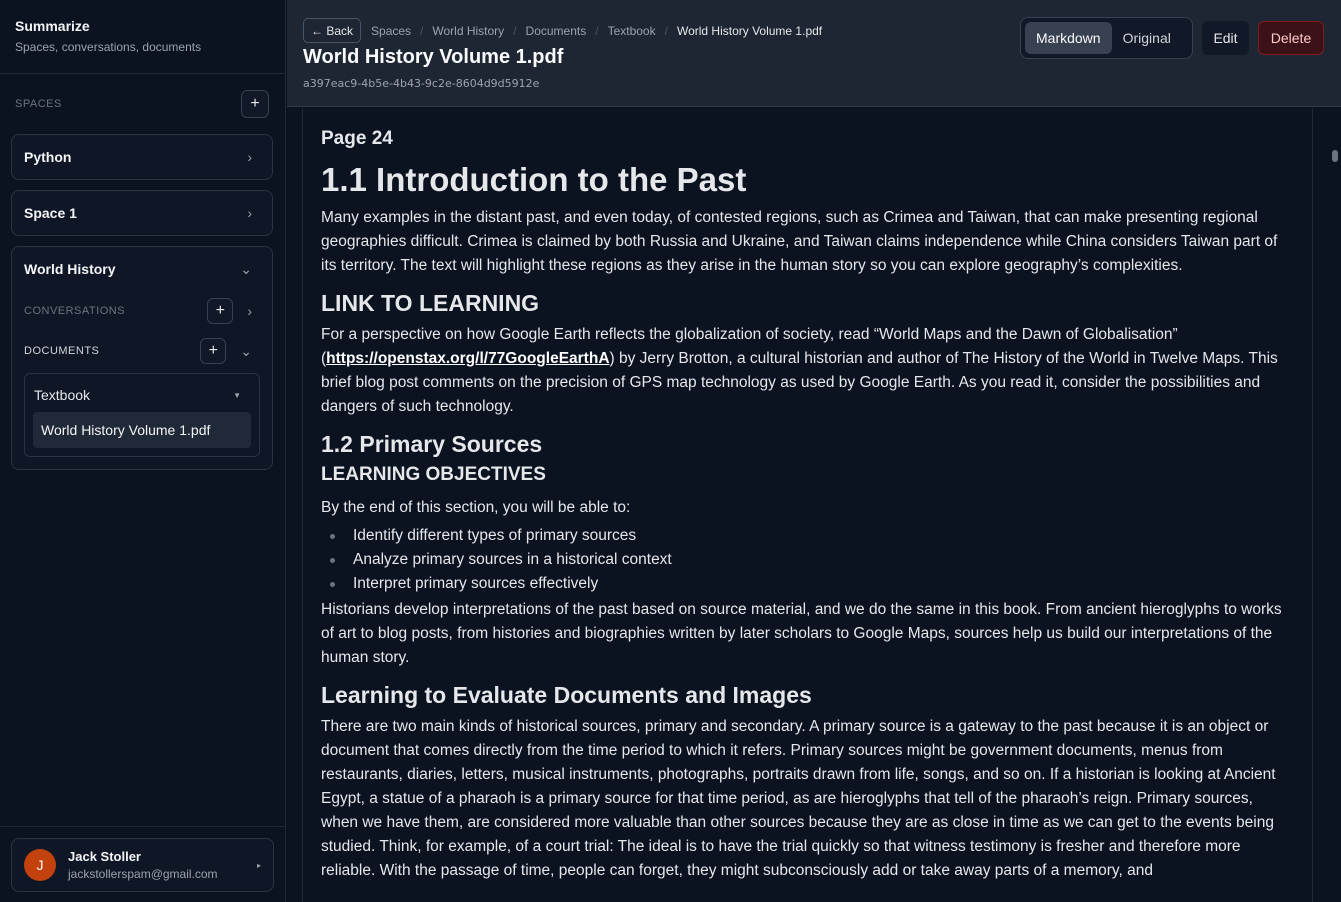  What do you see at coordinates (237, 395) in the screenshot?
I see `caret-down-icon: ▼` at bounding box center [237, 395].